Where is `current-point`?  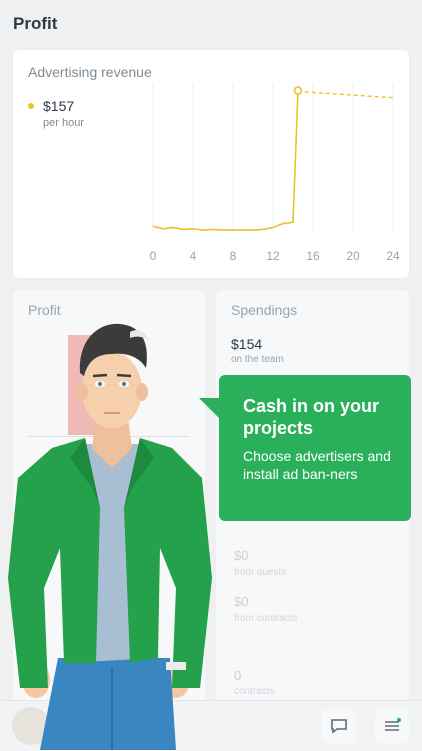
current-point is located at coordinates (298, 90).